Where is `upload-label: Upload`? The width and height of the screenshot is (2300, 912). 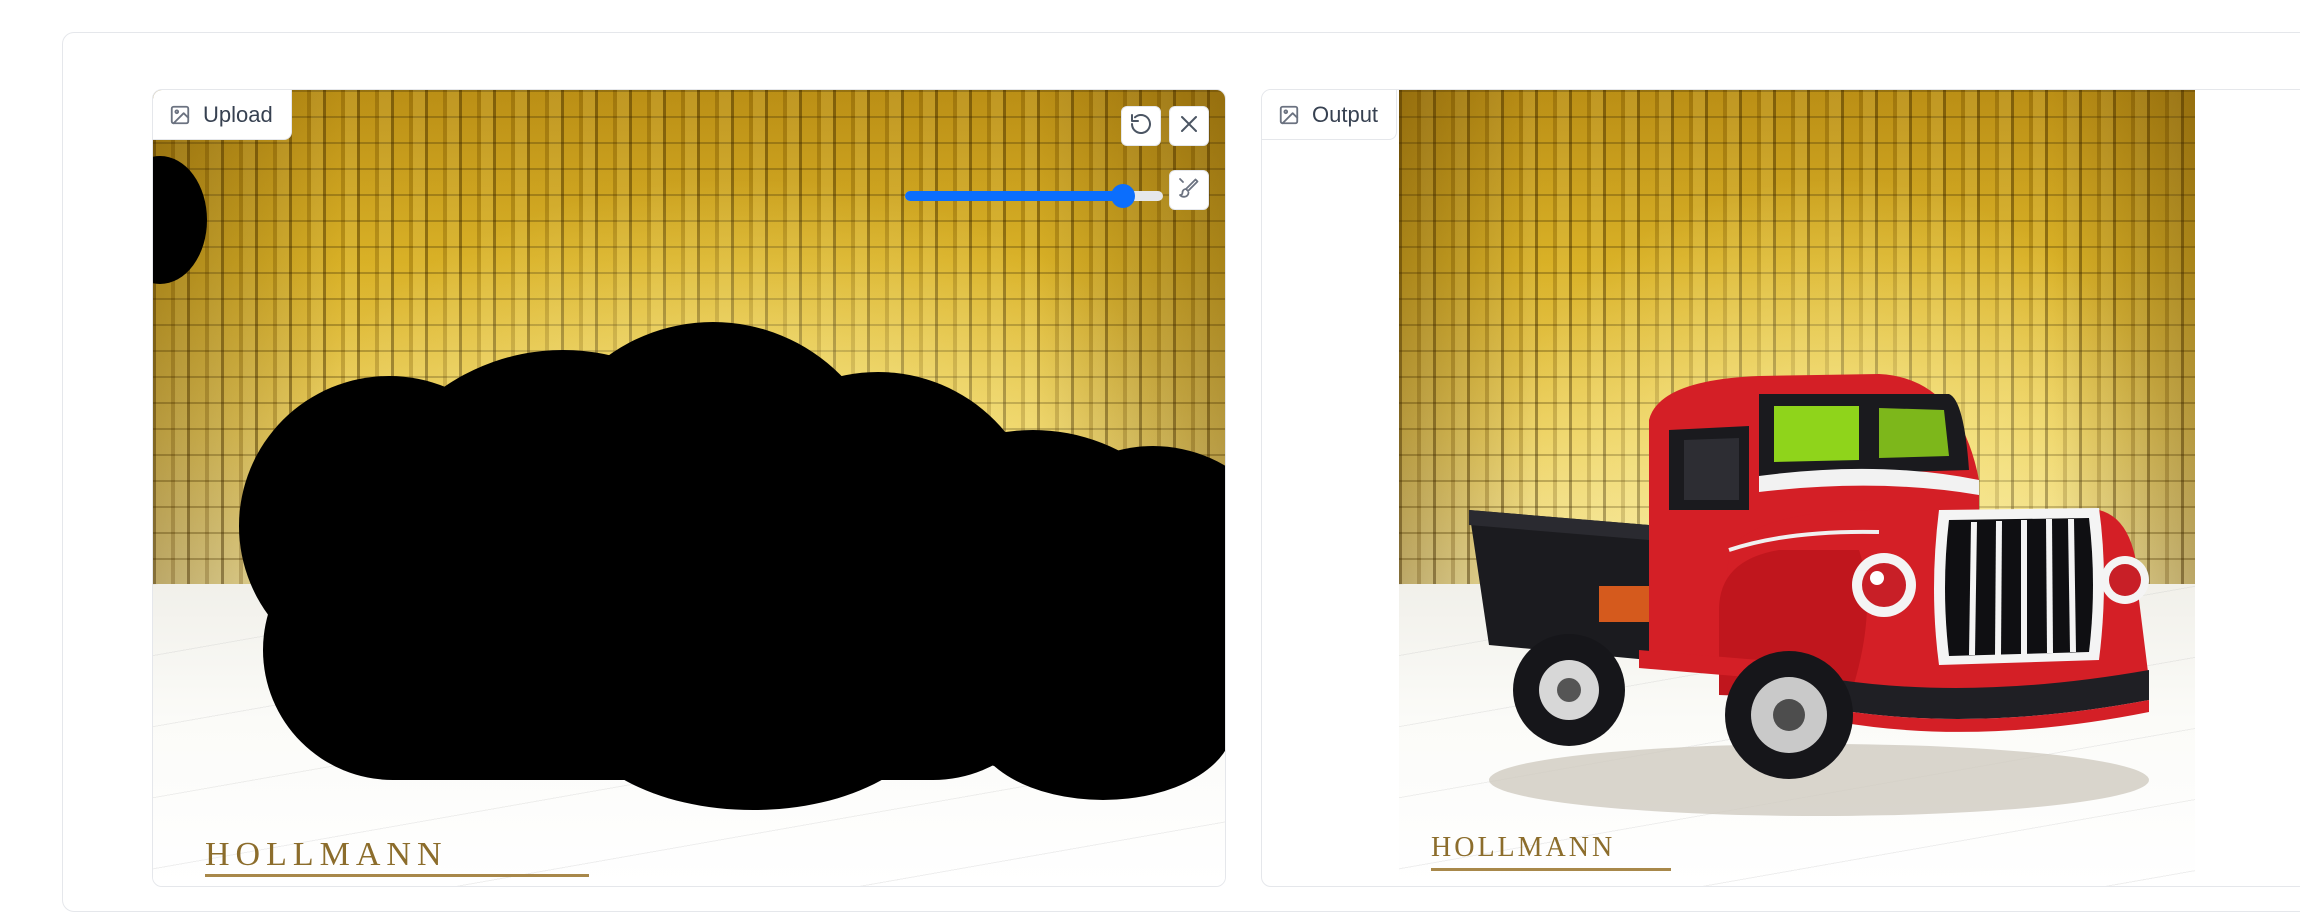
upload-label: Upload is located at coordinates (238, 114).